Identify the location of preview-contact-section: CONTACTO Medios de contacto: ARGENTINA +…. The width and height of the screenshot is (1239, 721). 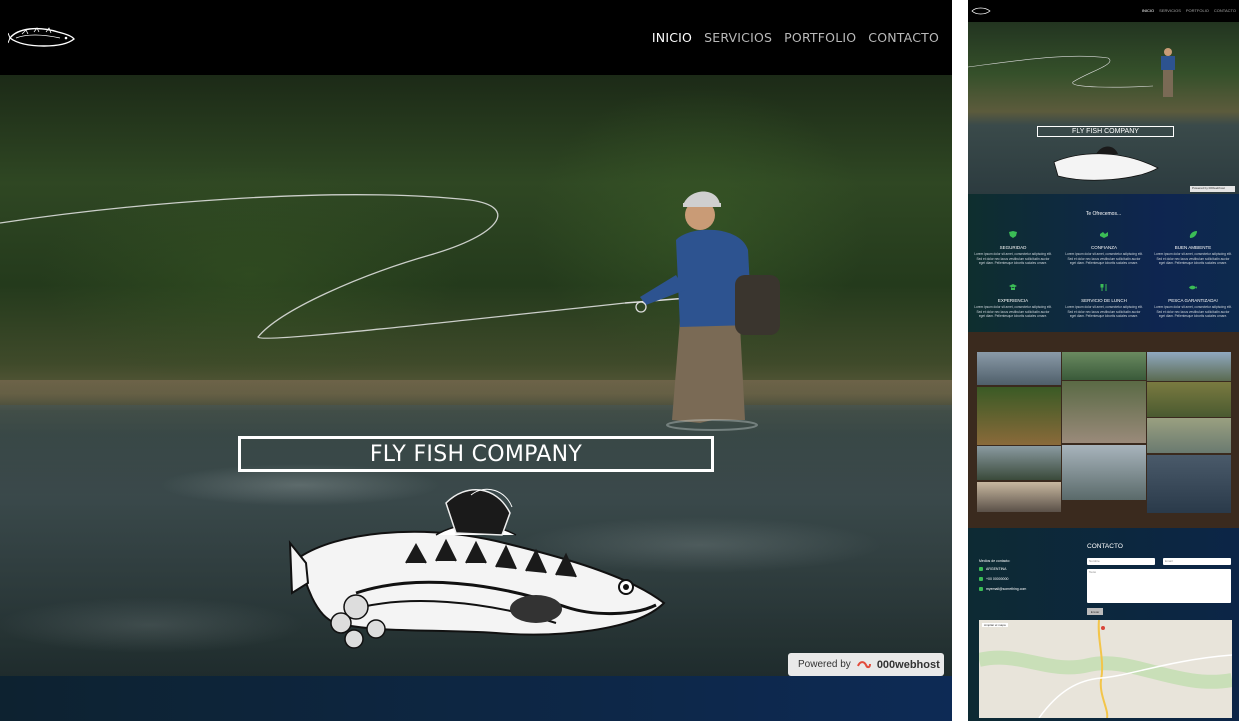
(1103, 624).